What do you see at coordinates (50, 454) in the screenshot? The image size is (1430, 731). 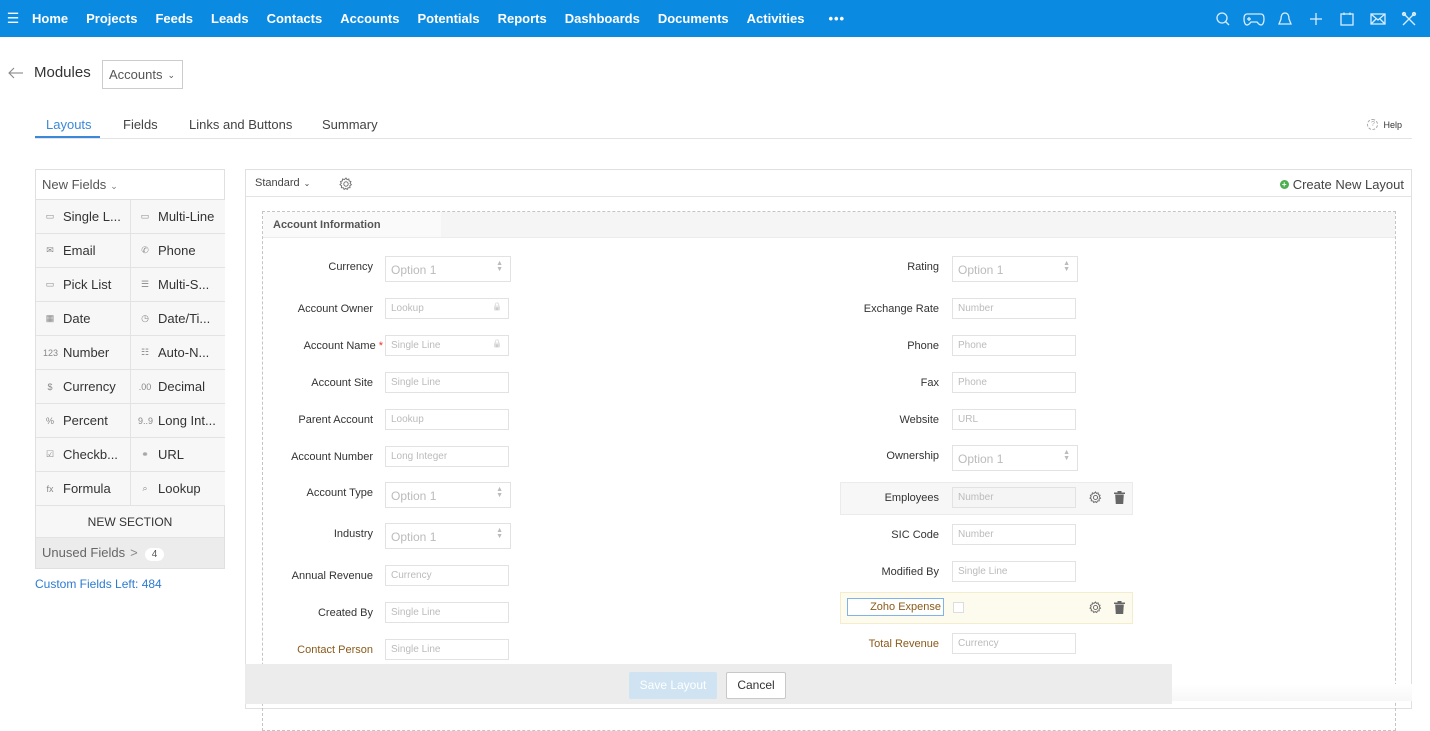 I see `field-type-icon: ☑` at bounding box center [50, 454].